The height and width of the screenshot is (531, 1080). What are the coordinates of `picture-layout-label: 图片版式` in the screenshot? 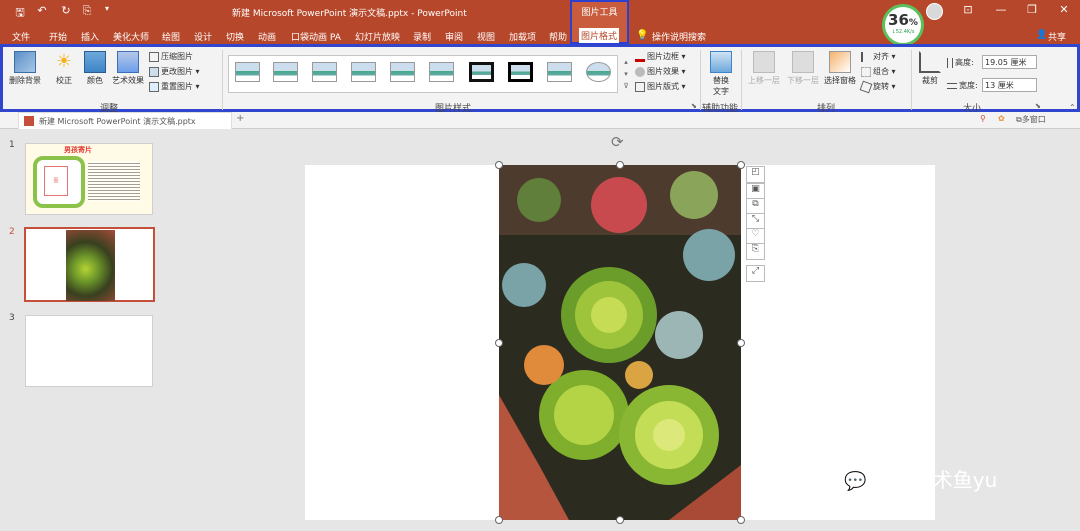 It's located at (663, 86).